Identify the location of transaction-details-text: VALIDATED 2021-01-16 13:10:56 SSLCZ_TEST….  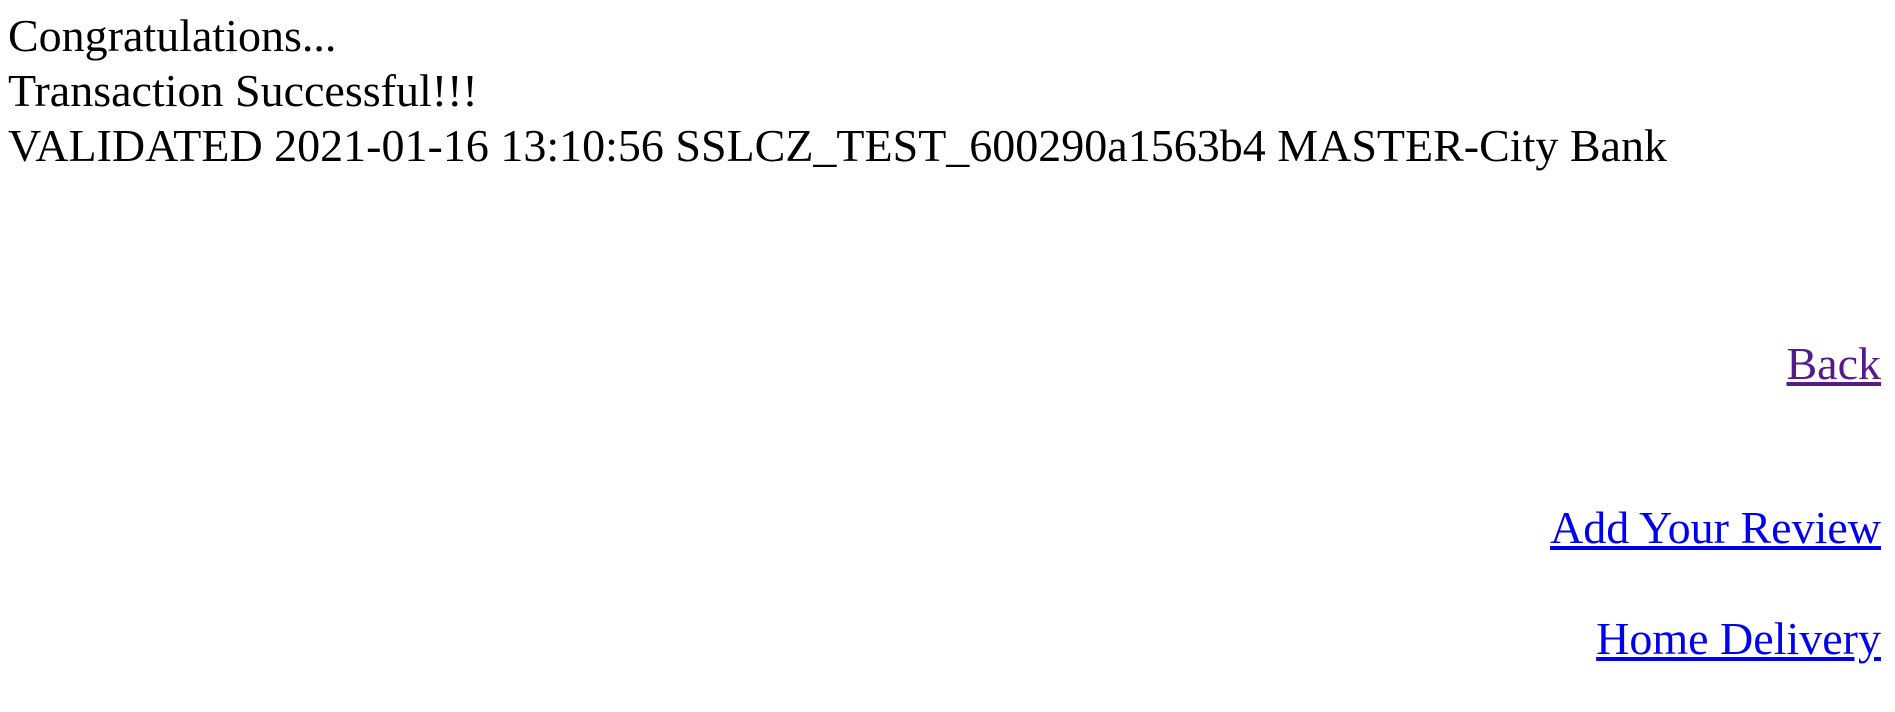
(837, 145).